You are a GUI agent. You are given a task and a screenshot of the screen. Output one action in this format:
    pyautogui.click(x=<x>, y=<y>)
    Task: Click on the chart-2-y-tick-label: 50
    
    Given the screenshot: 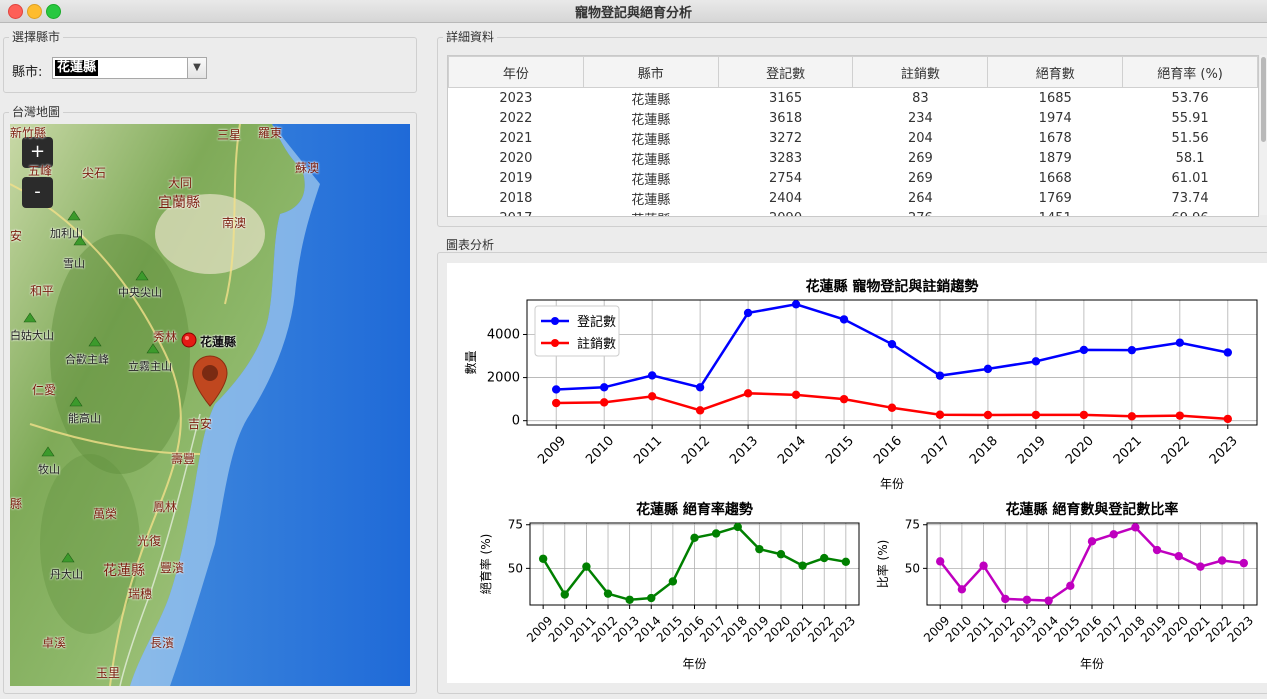 What is the action you would take?
    pyautogui.click(x=515, y=568)
    